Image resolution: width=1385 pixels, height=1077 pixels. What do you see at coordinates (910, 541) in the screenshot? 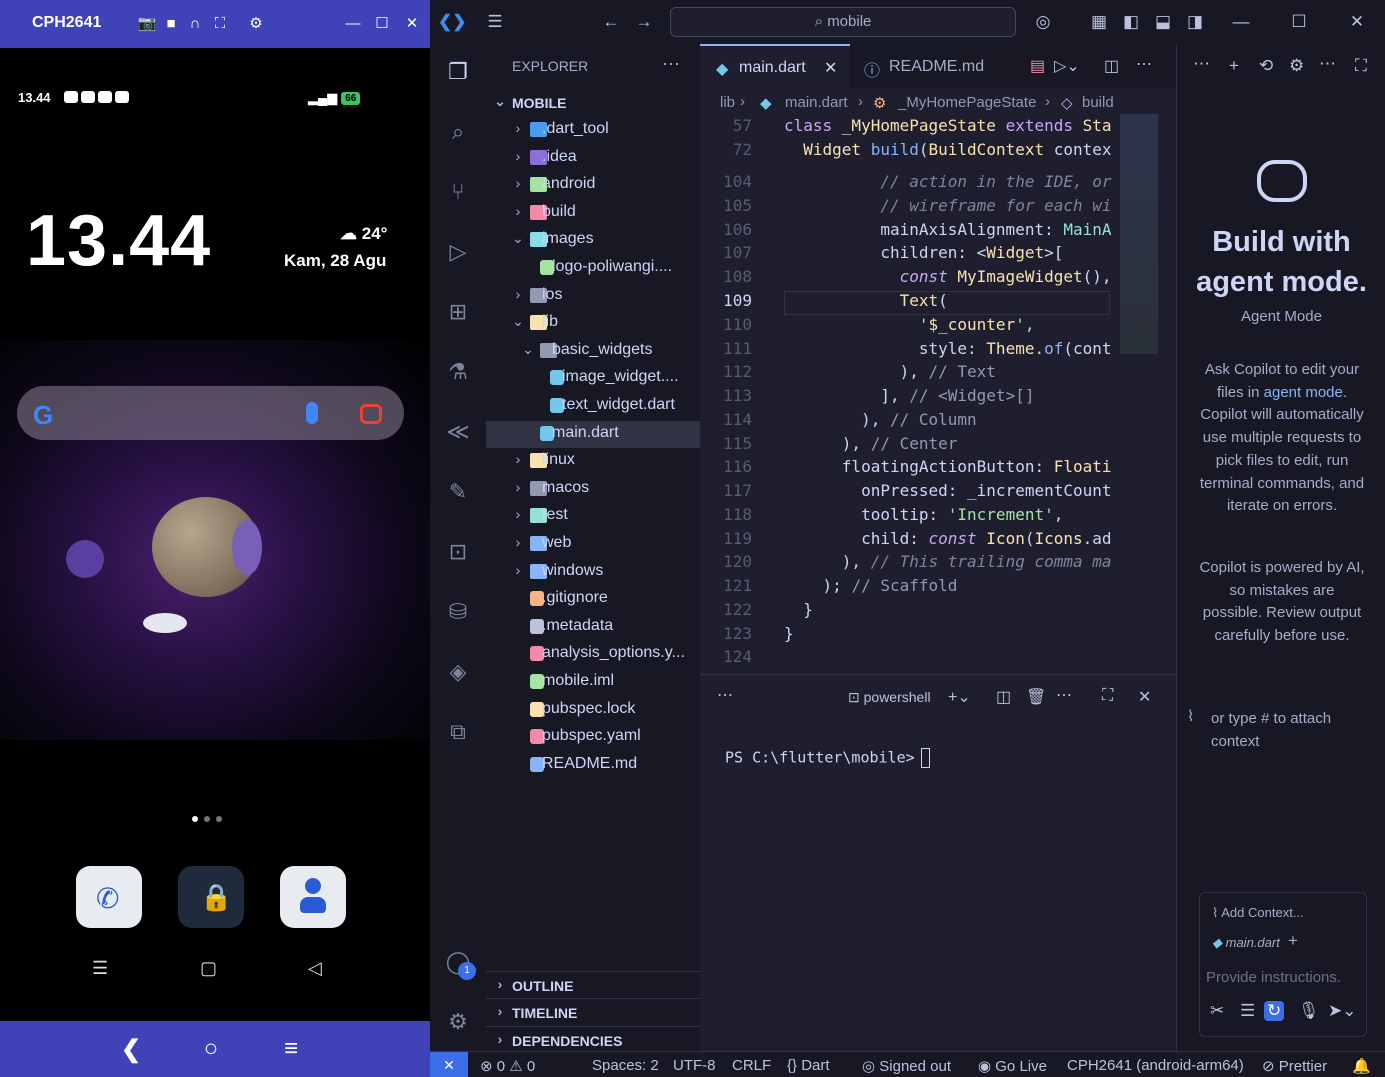
I see `code-line: 119 child: const Icon(Icons.ad` at bounding box center [910, 541].